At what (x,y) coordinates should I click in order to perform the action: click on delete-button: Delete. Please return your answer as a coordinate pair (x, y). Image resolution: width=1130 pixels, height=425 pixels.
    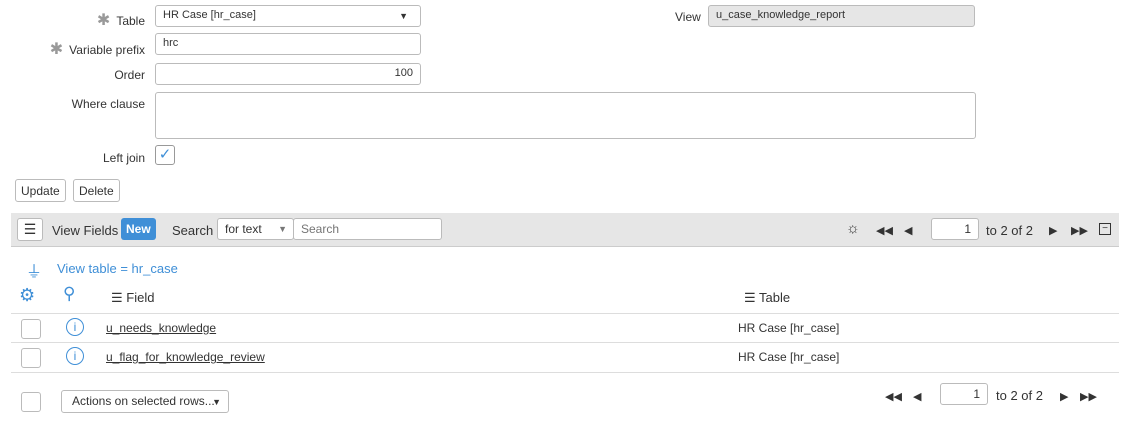
    Looking at the image, I should click on (96, 190).